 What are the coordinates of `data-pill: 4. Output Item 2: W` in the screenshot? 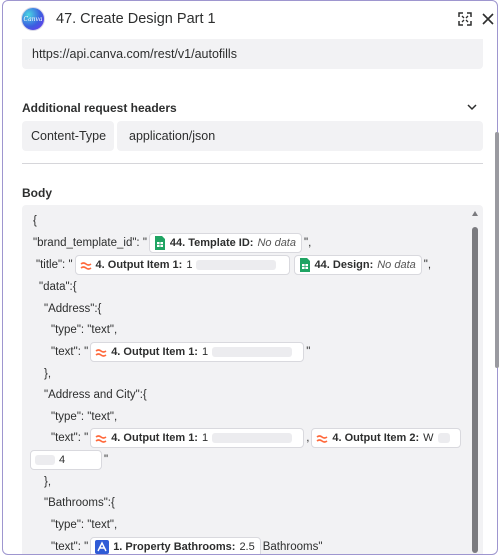 It's located at (386, 438).